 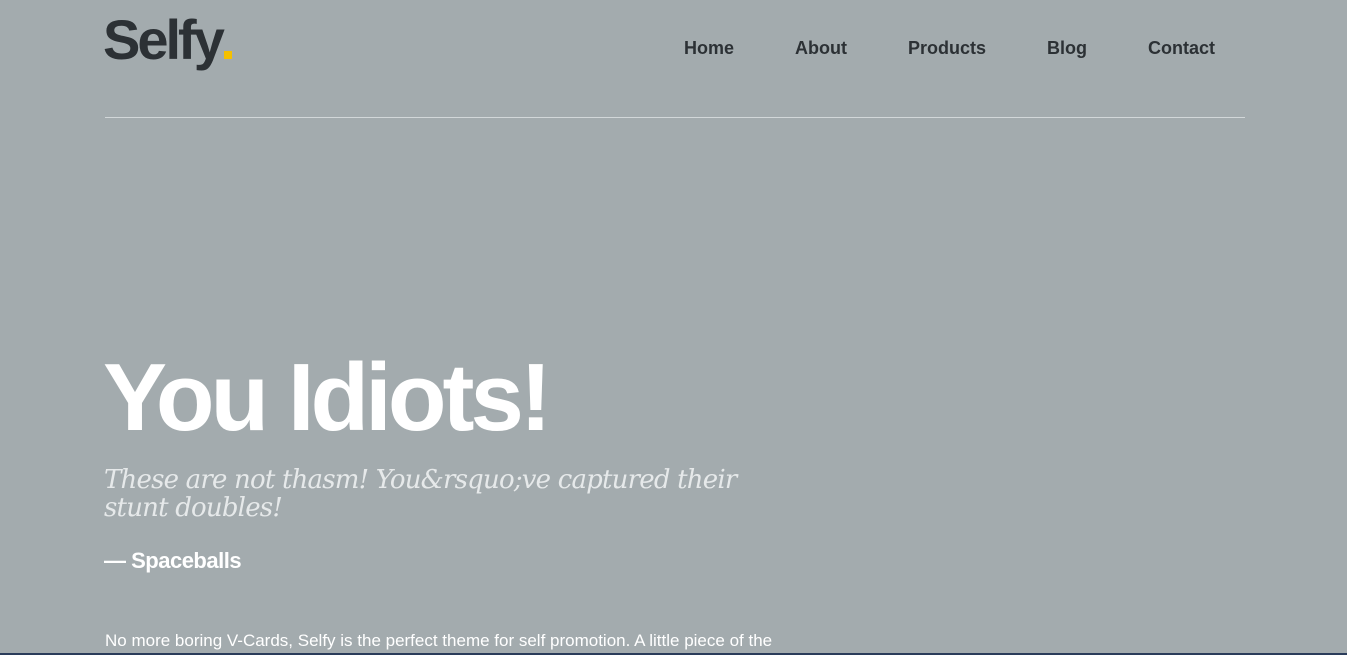 What do you see at coordinates (227, 55) in the screenshot?
I see `logo-dot` at bounding box center [227, 55].